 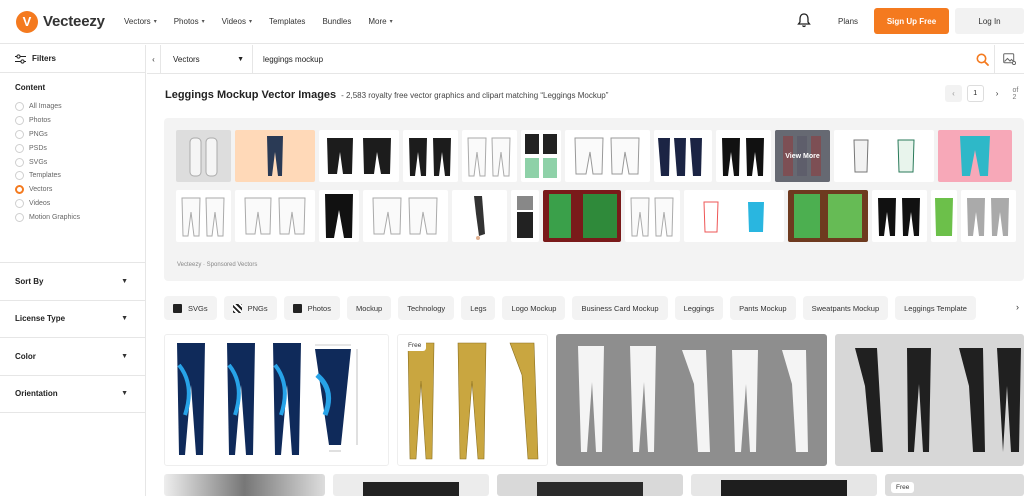 I want to click on next-page-button: ›, so click(x=997, y=93).